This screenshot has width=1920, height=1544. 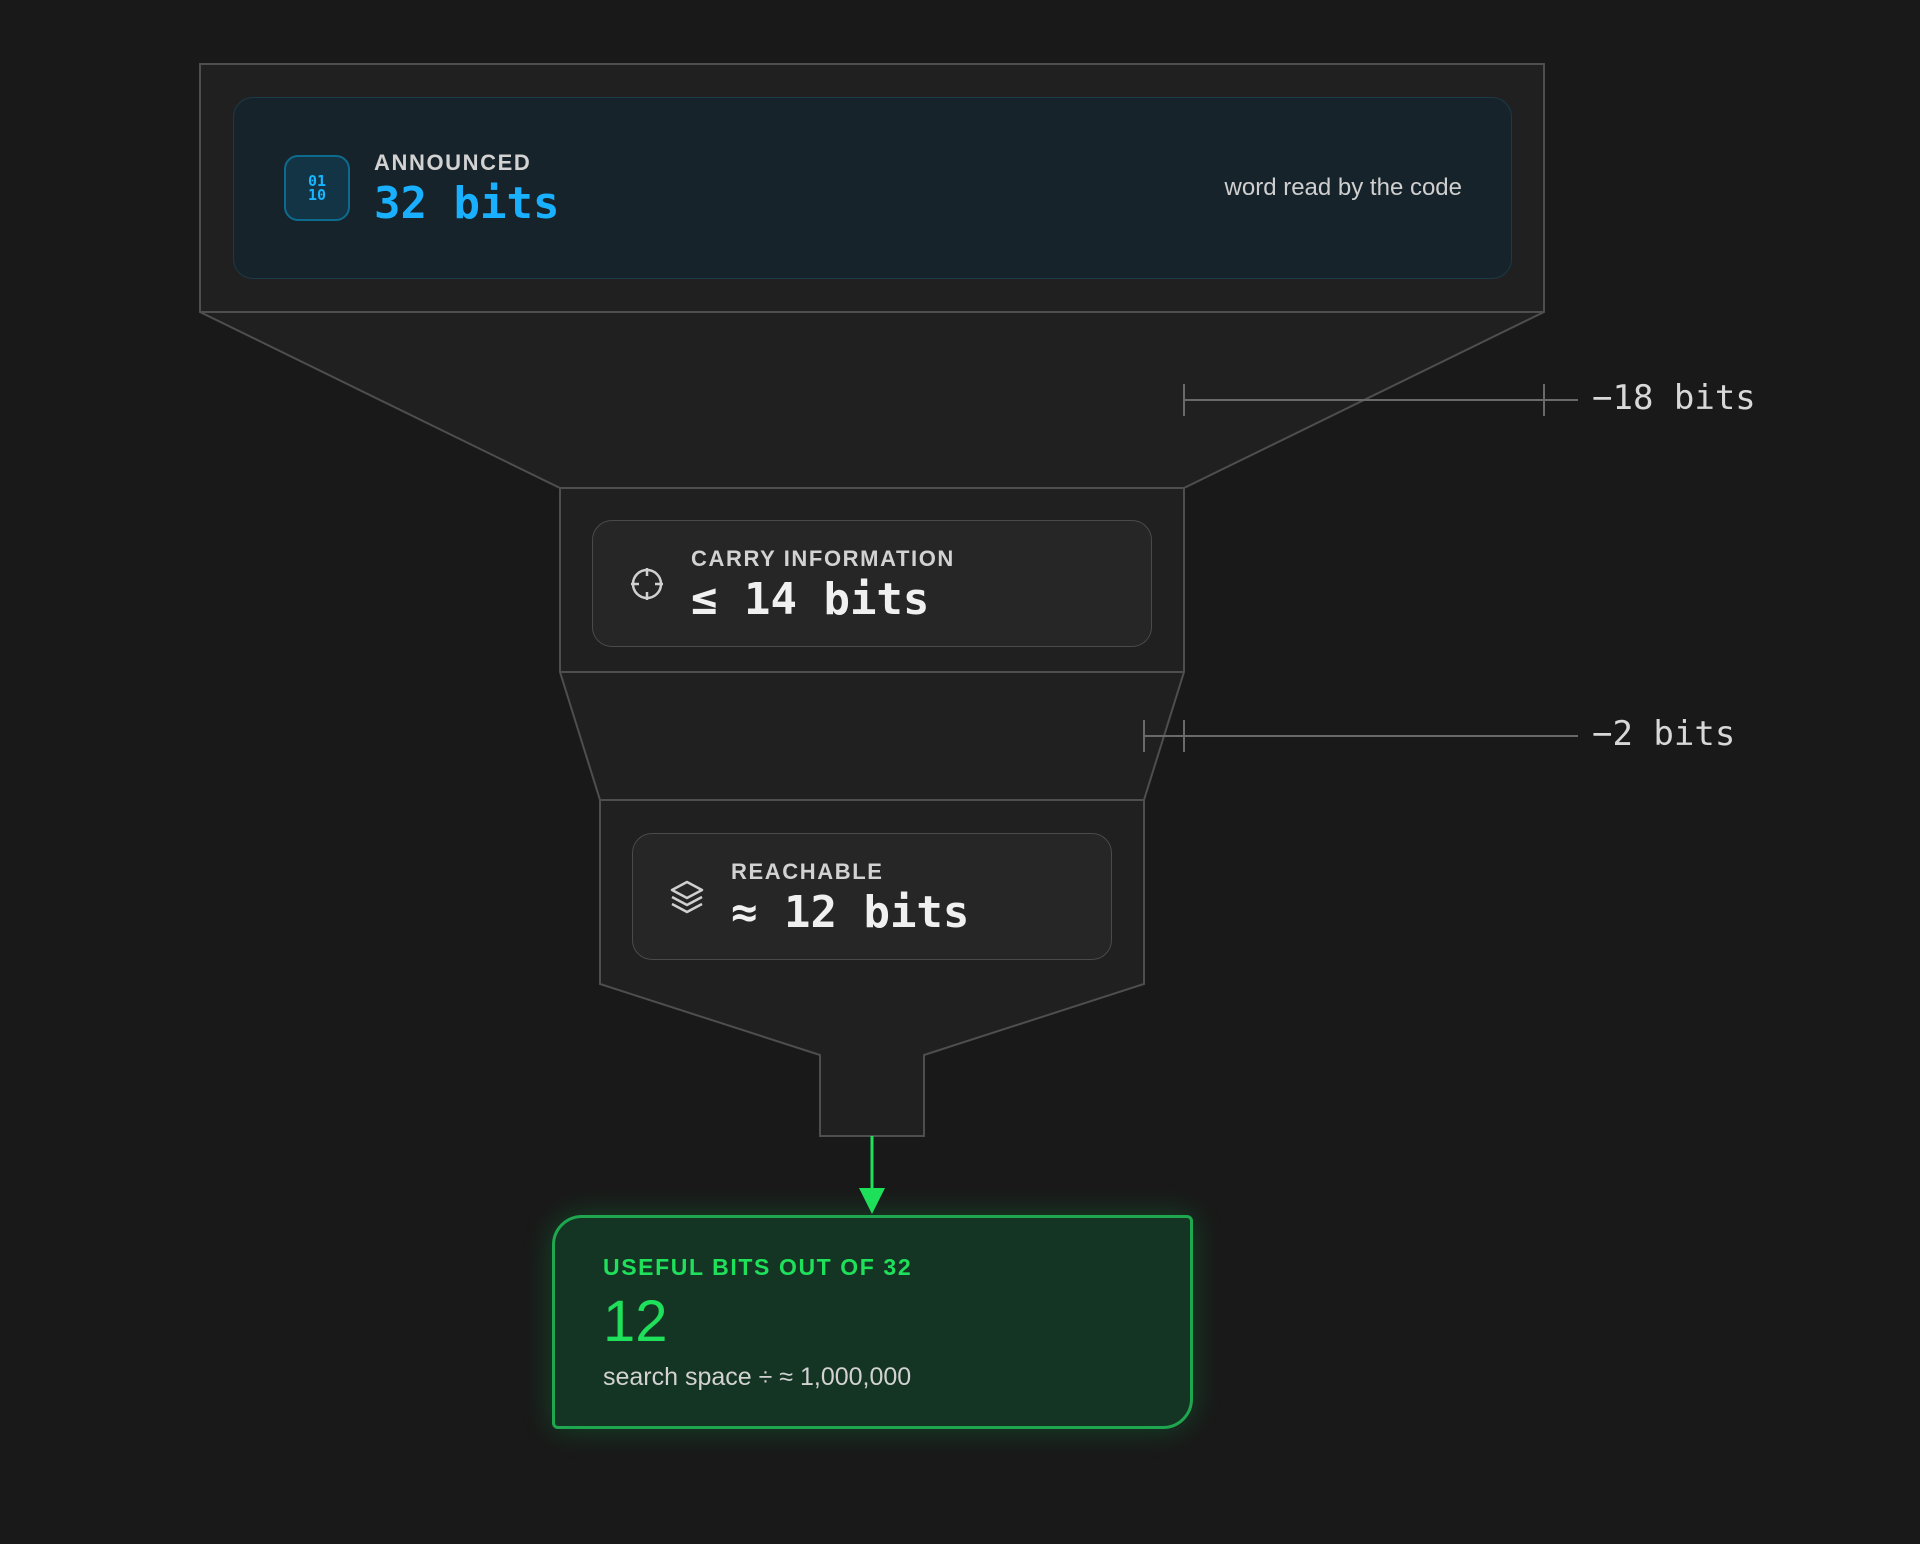 I want to click on stage-carry-information: CARRY INFORMATION ≤ 14 bits, so click(x=872, y=583).